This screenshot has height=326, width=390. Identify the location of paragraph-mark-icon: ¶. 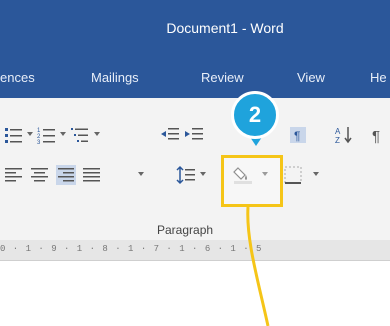
(378, 135).